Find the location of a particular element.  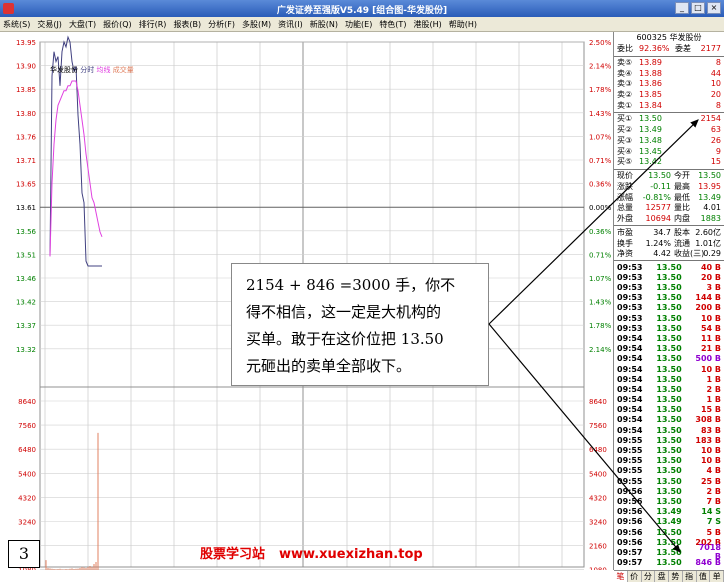

tab-0: 笔 is located at coordinates (621, 576).